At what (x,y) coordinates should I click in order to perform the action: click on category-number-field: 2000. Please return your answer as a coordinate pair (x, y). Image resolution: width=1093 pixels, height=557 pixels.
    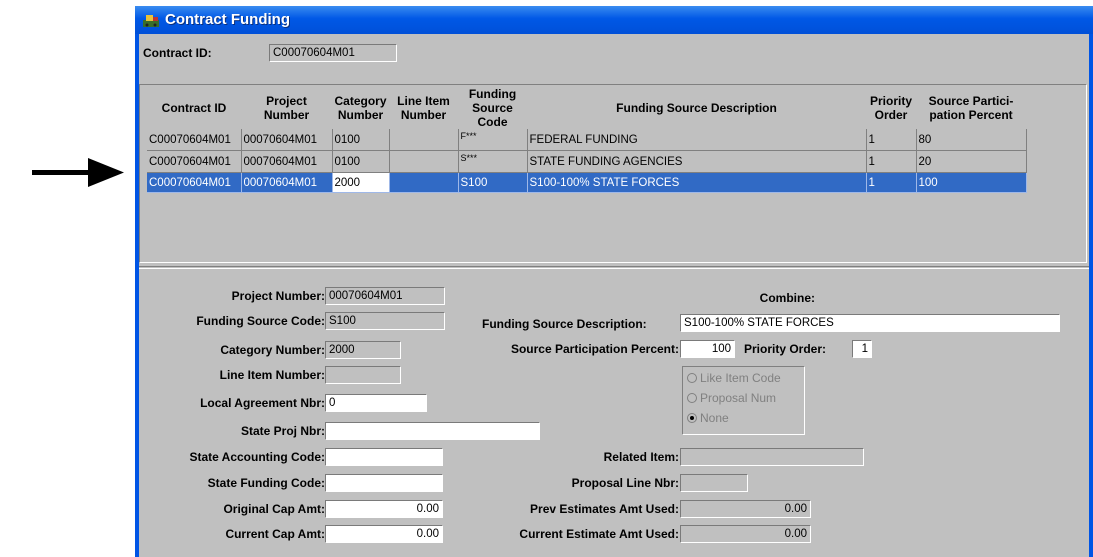
    Looking at the image, I should click on (363, 350).